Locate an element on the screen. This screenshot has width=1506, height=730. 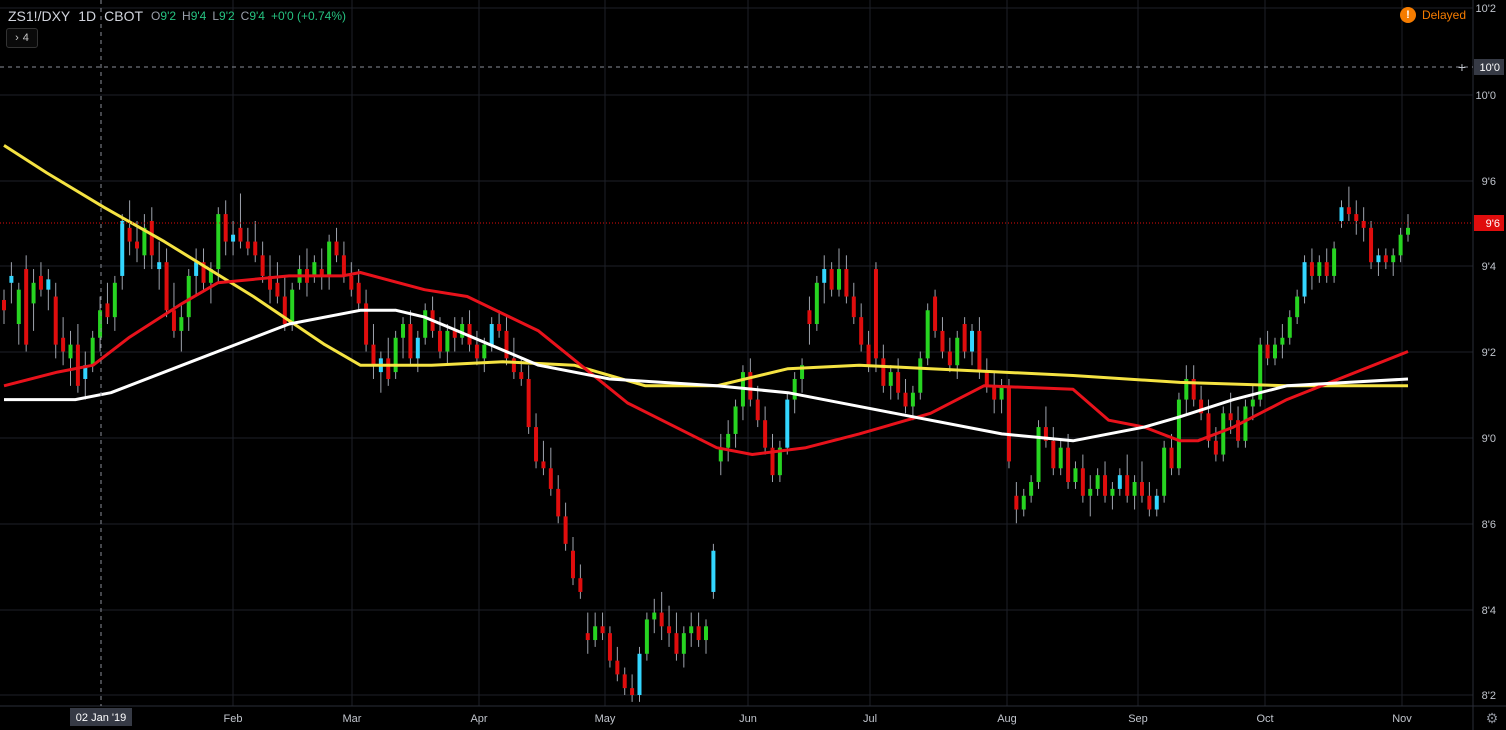
symbol-name: ZS1!/DXY is located at coordinates (39, 16).